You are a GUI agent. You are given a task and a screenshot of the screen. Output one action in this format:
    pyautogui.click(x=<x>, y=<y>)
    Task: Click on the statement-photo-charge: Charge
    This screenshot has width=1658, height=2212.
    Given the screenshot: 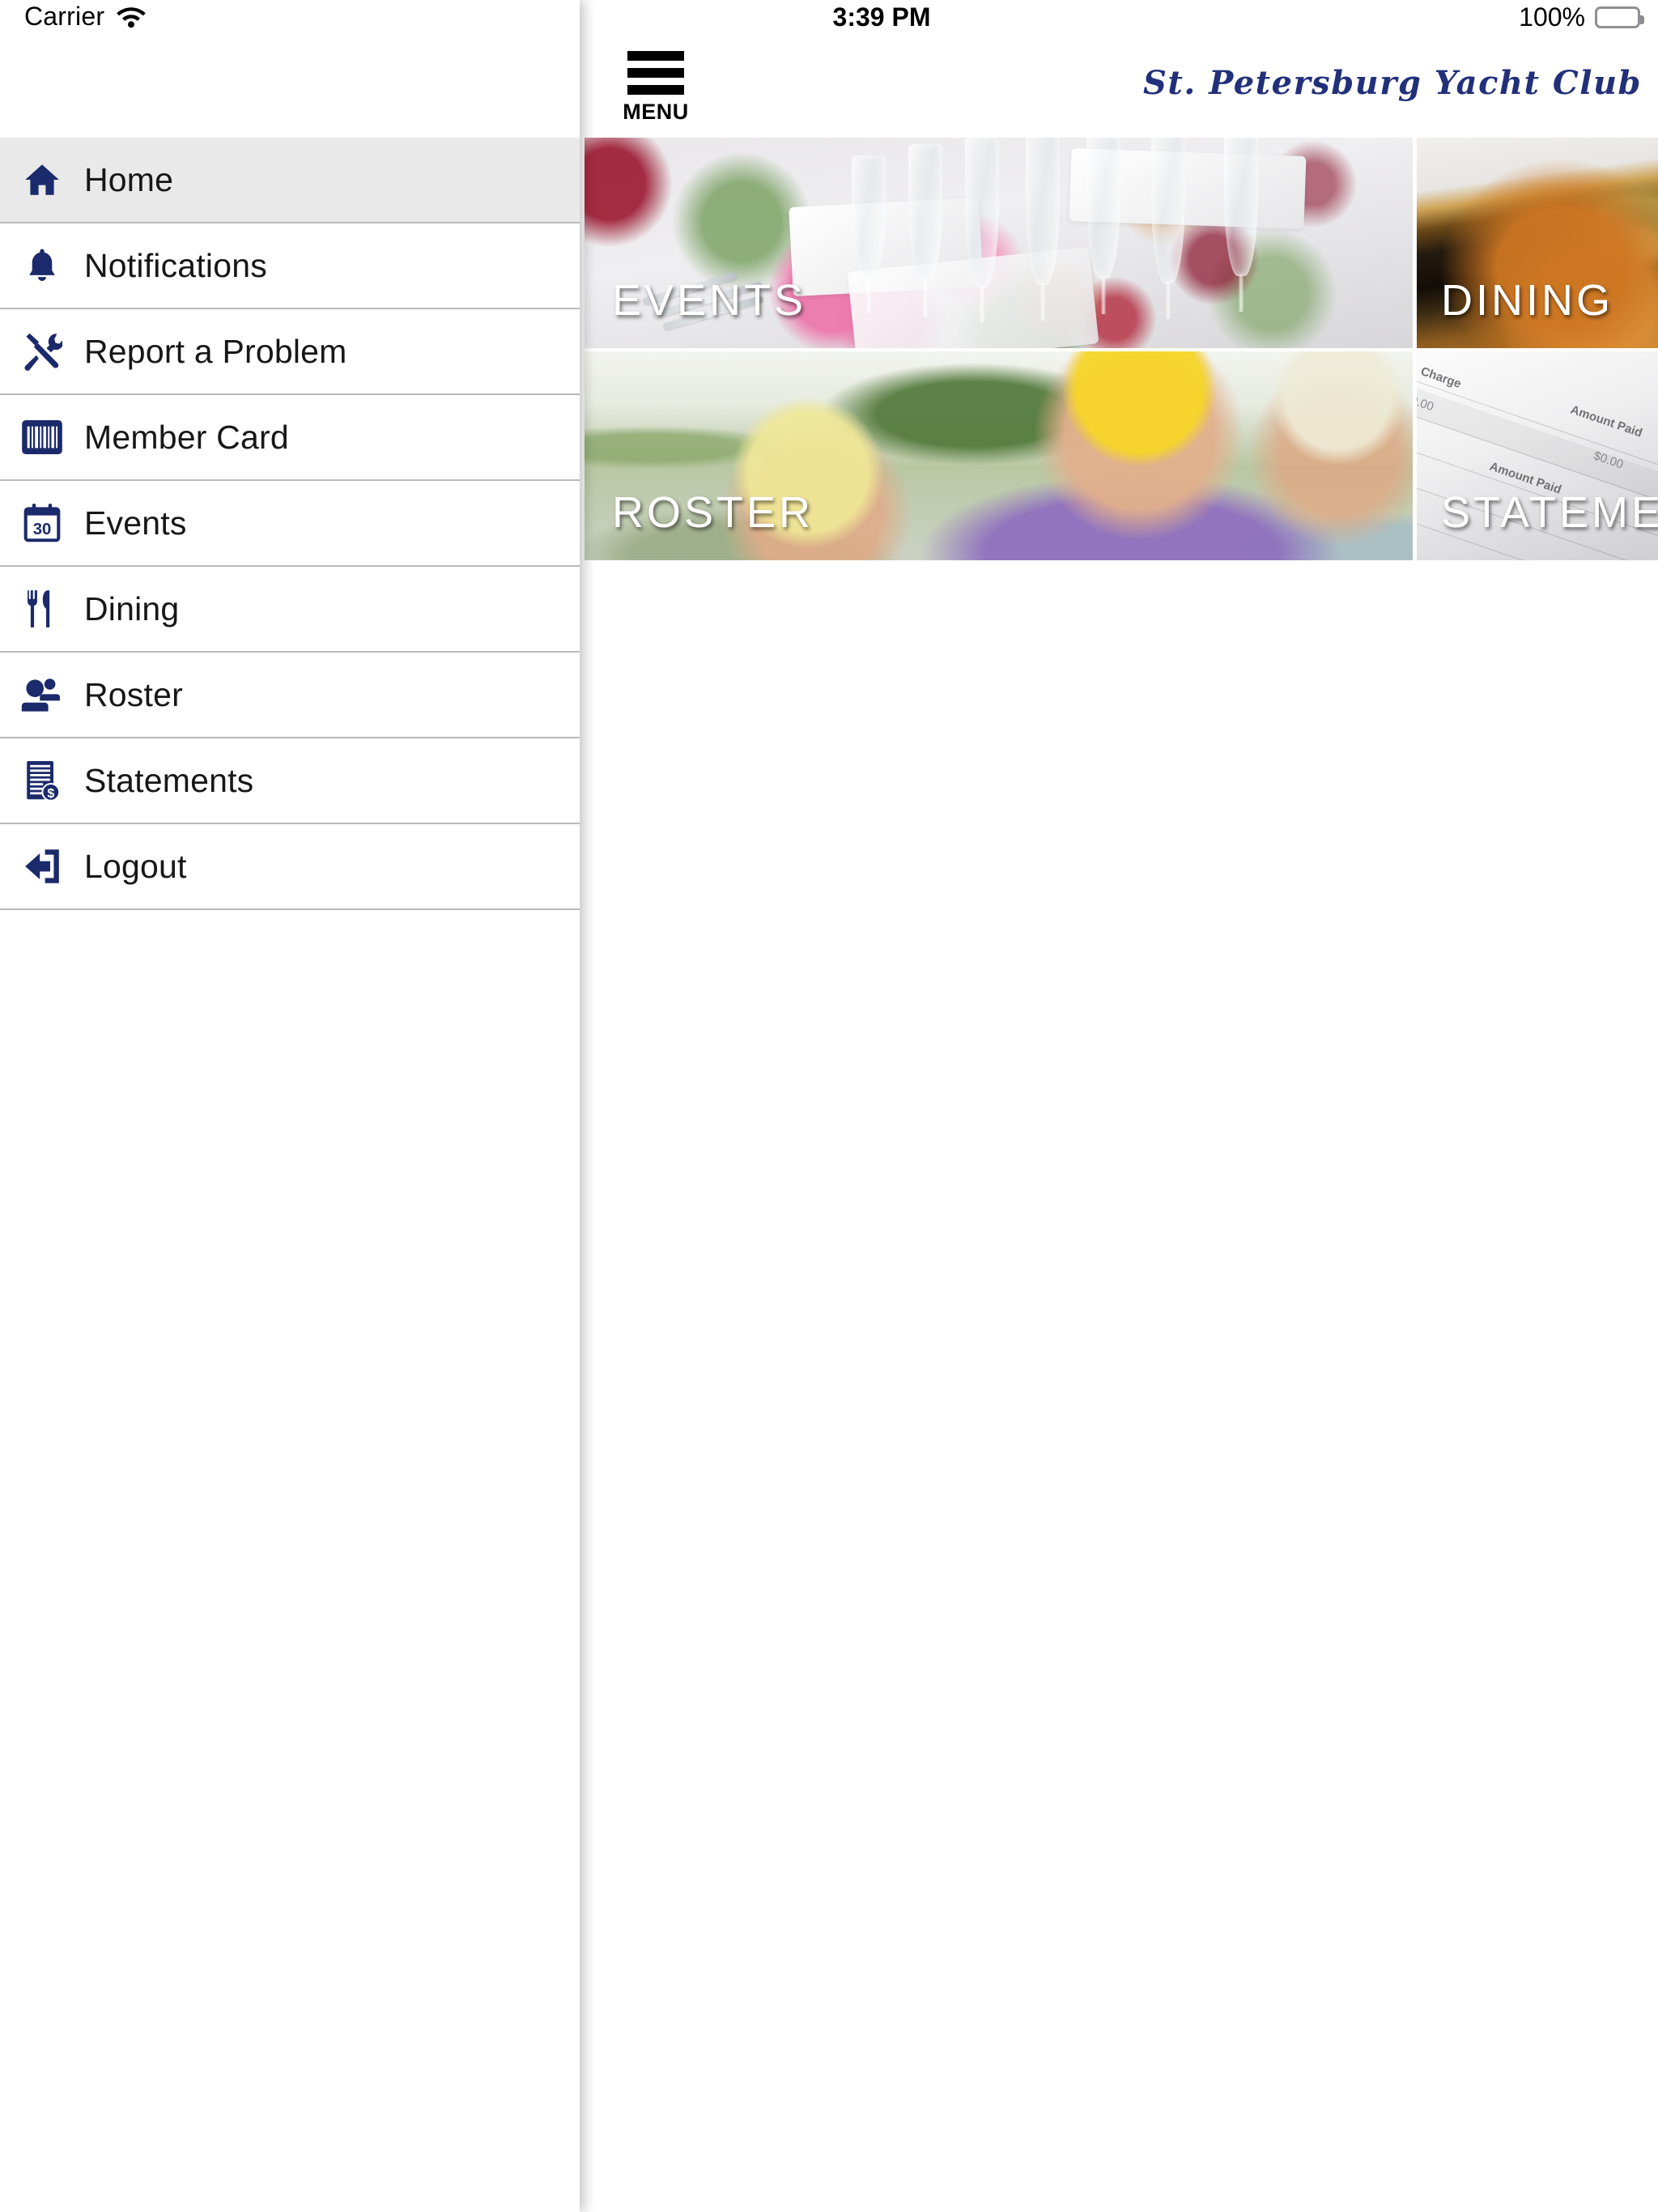 What is the action you would take?
    pyautogui.click(x=1441, y=378)
    